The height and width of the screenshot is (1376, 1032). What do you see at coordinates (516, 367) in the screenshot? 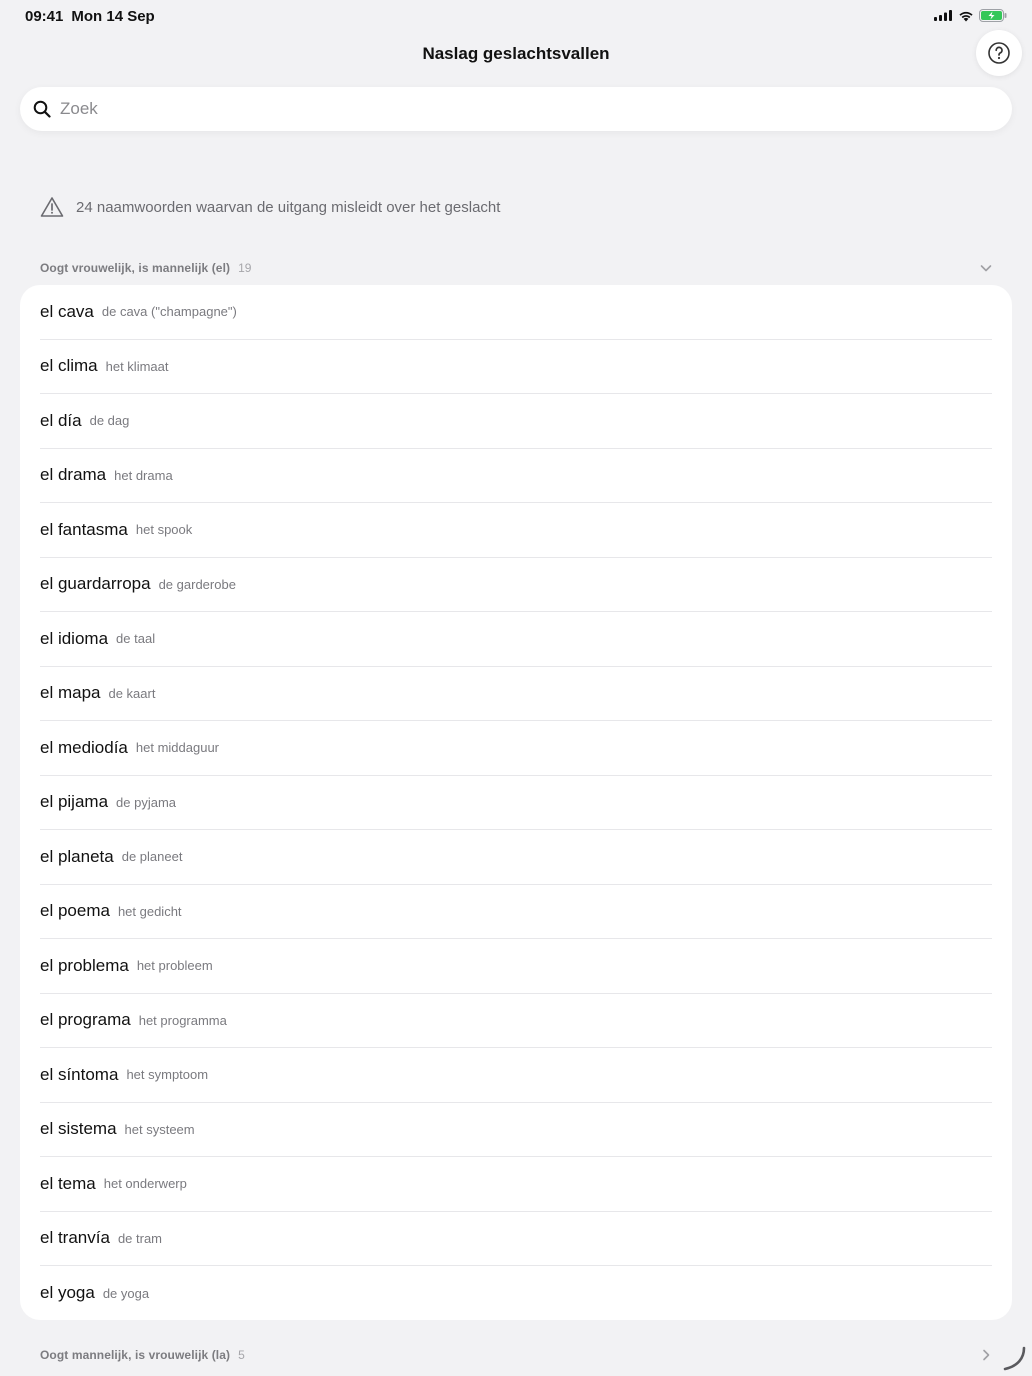
I see `list-item: el clima het klimaat` at bounding box center [516, 367].